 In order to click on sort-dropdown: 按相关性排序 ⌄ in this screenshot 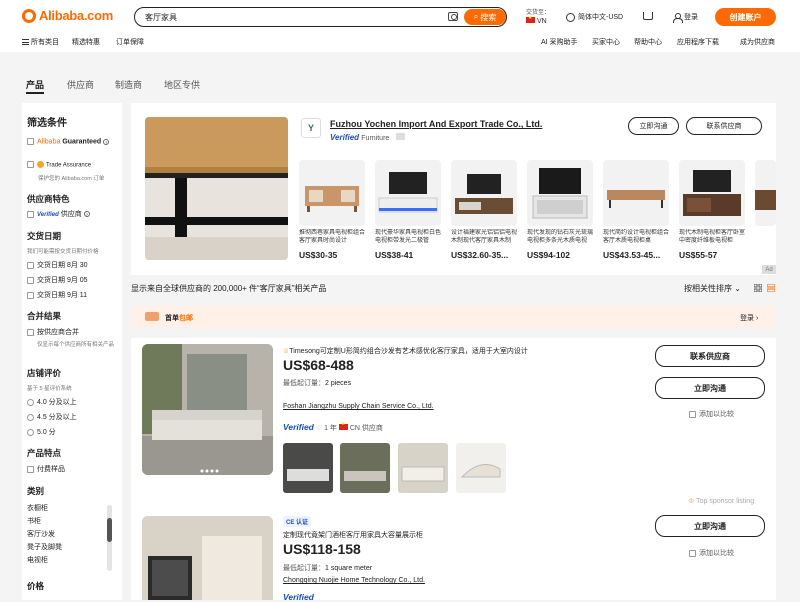, I will do `click(712, 288)`.